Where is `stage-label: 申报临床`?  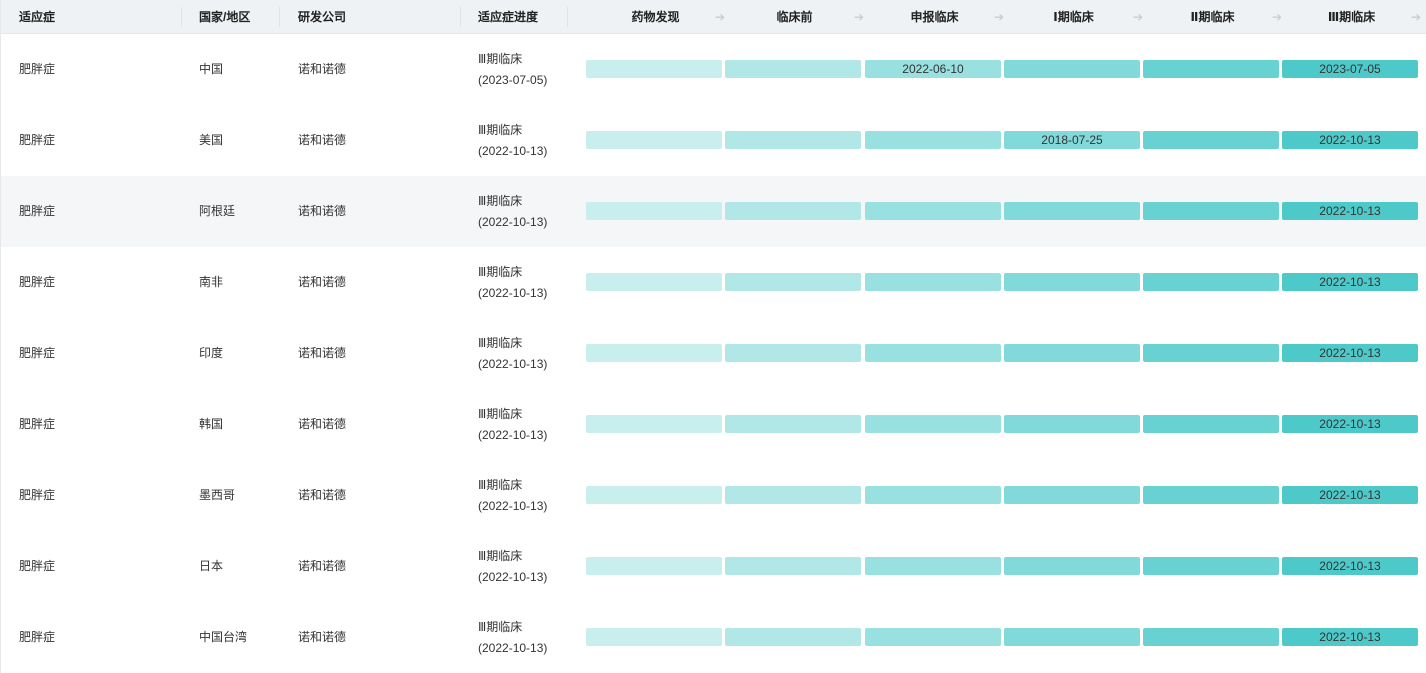
stage-label: 申报临床 is located at coordinates (934, 17).